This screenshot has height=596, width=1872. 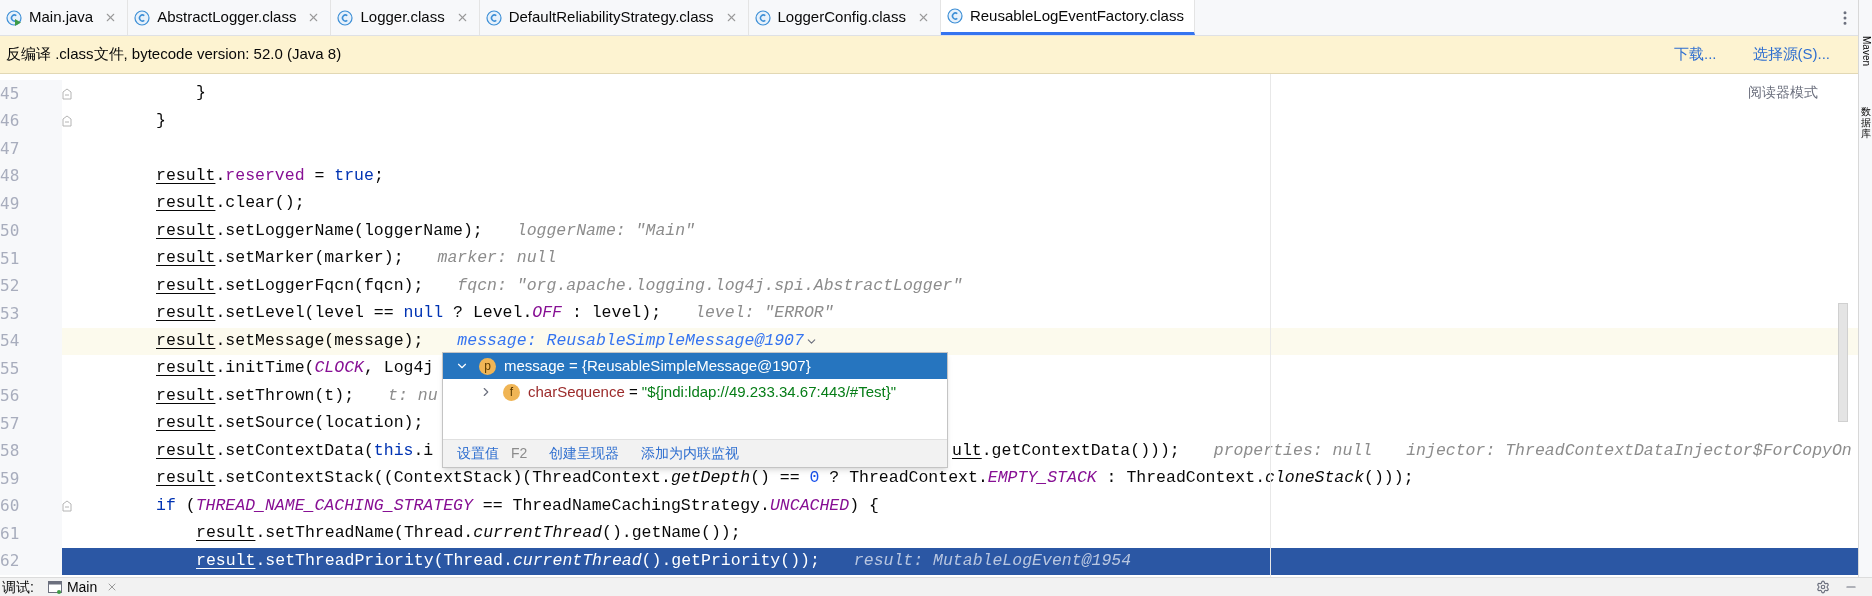 What do you see at coordinates (1865, 51) in the screenshot?
I see `tool-window-tab: Maven` at bounding box center [1865, 51].